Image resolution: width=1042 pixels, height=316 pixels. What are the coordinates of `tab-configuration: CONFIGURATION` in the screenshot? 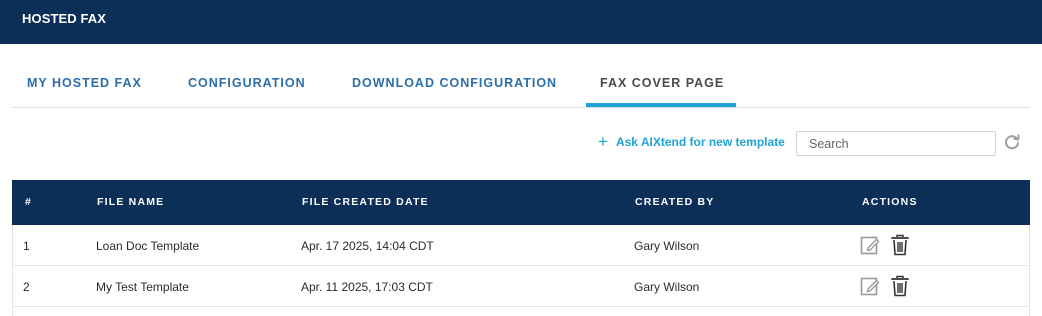 It's located at (247, 86).